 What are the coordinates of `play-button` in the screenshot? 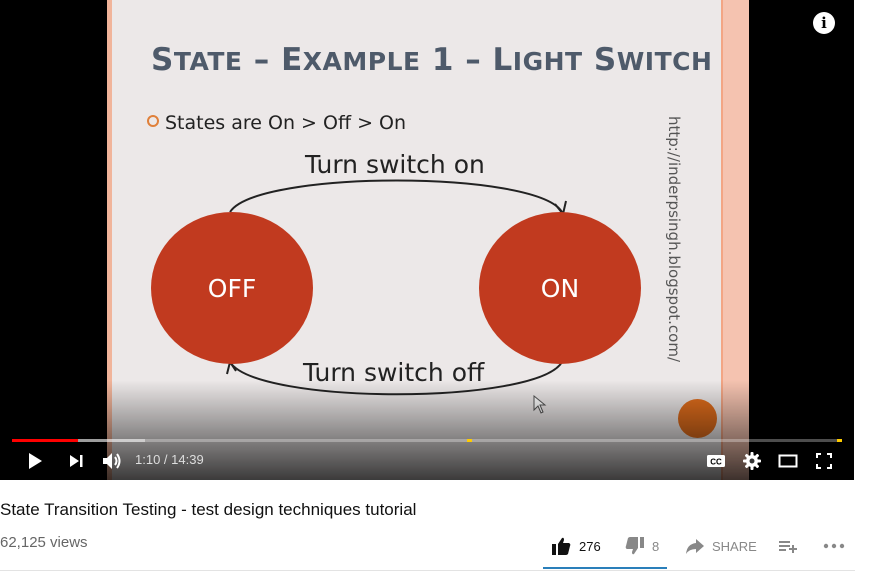 It's located at (35, 460).